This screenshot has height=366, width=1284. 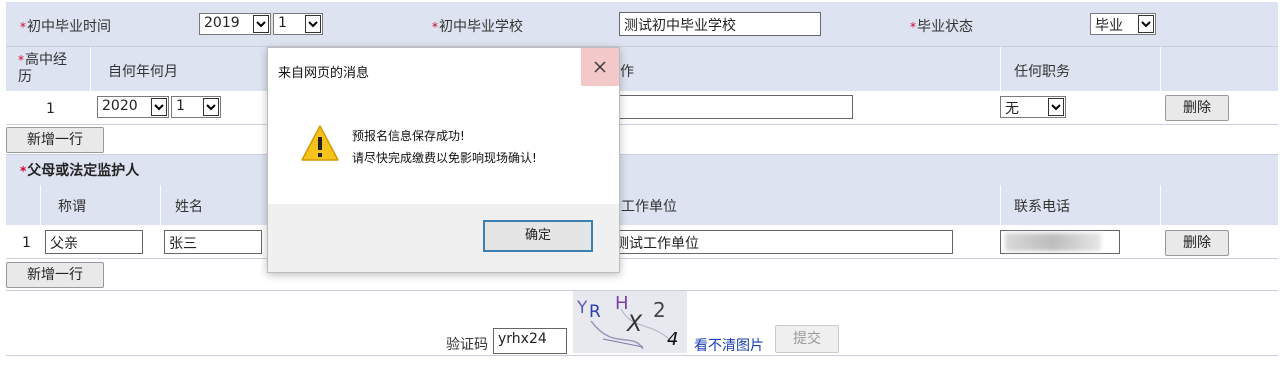 What do you see at coordinates (72, 207) in the screenshot?
I see `guardian-col-relation: 称谓` at bounding box center [72, 207].